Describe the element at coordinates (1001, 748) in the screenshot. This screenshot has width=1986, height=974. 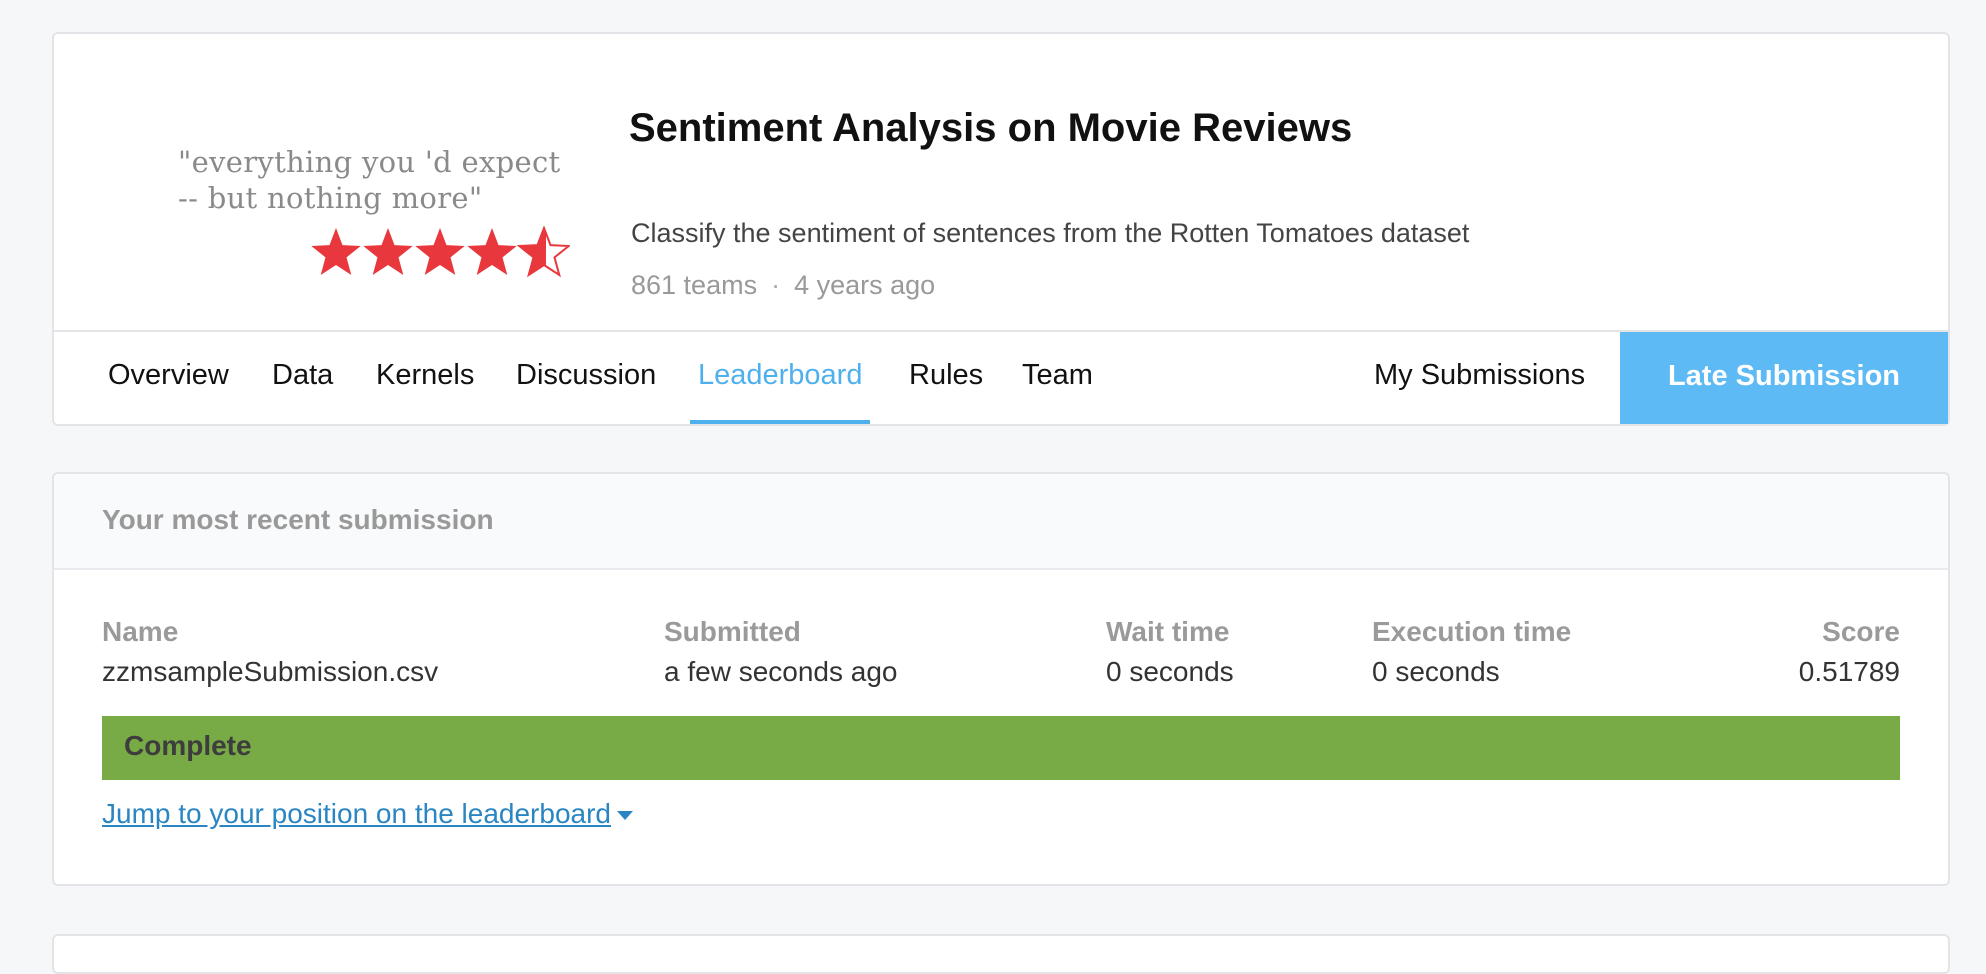
I see `status-bar: Complete` at that location.